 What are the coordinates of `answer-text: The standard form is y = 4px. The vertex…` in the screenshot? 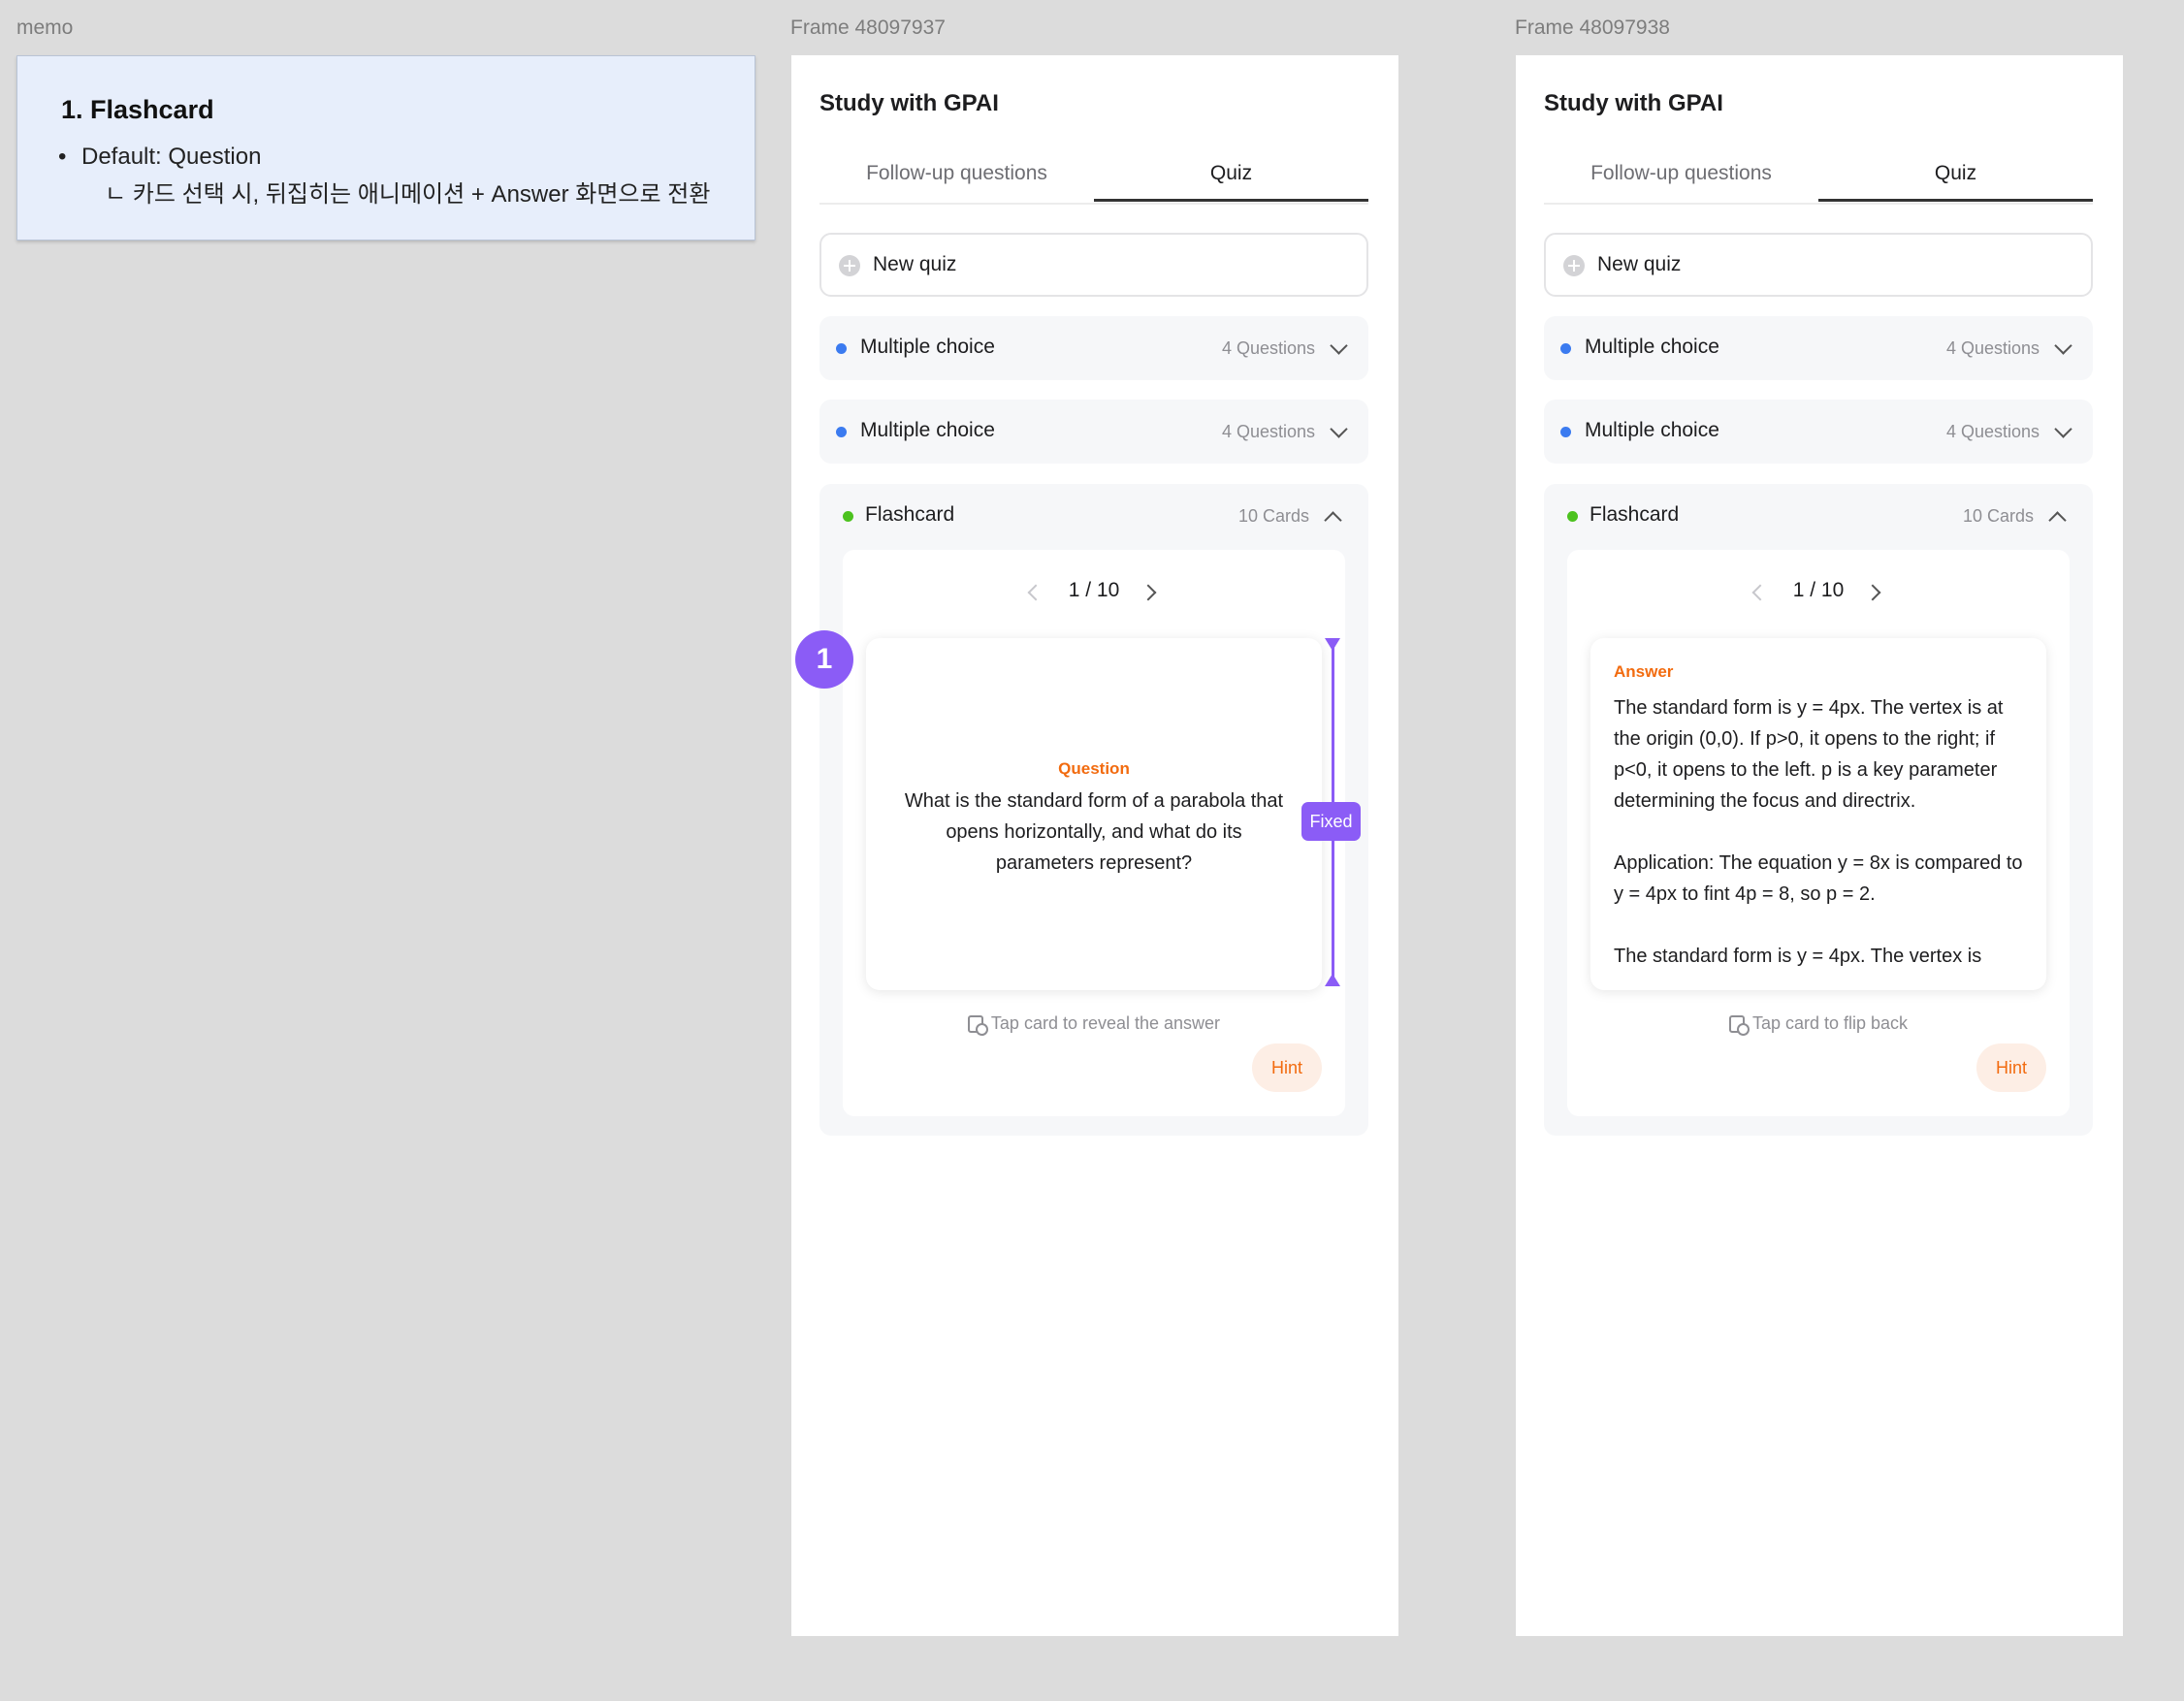 It's located at (1818, 832).